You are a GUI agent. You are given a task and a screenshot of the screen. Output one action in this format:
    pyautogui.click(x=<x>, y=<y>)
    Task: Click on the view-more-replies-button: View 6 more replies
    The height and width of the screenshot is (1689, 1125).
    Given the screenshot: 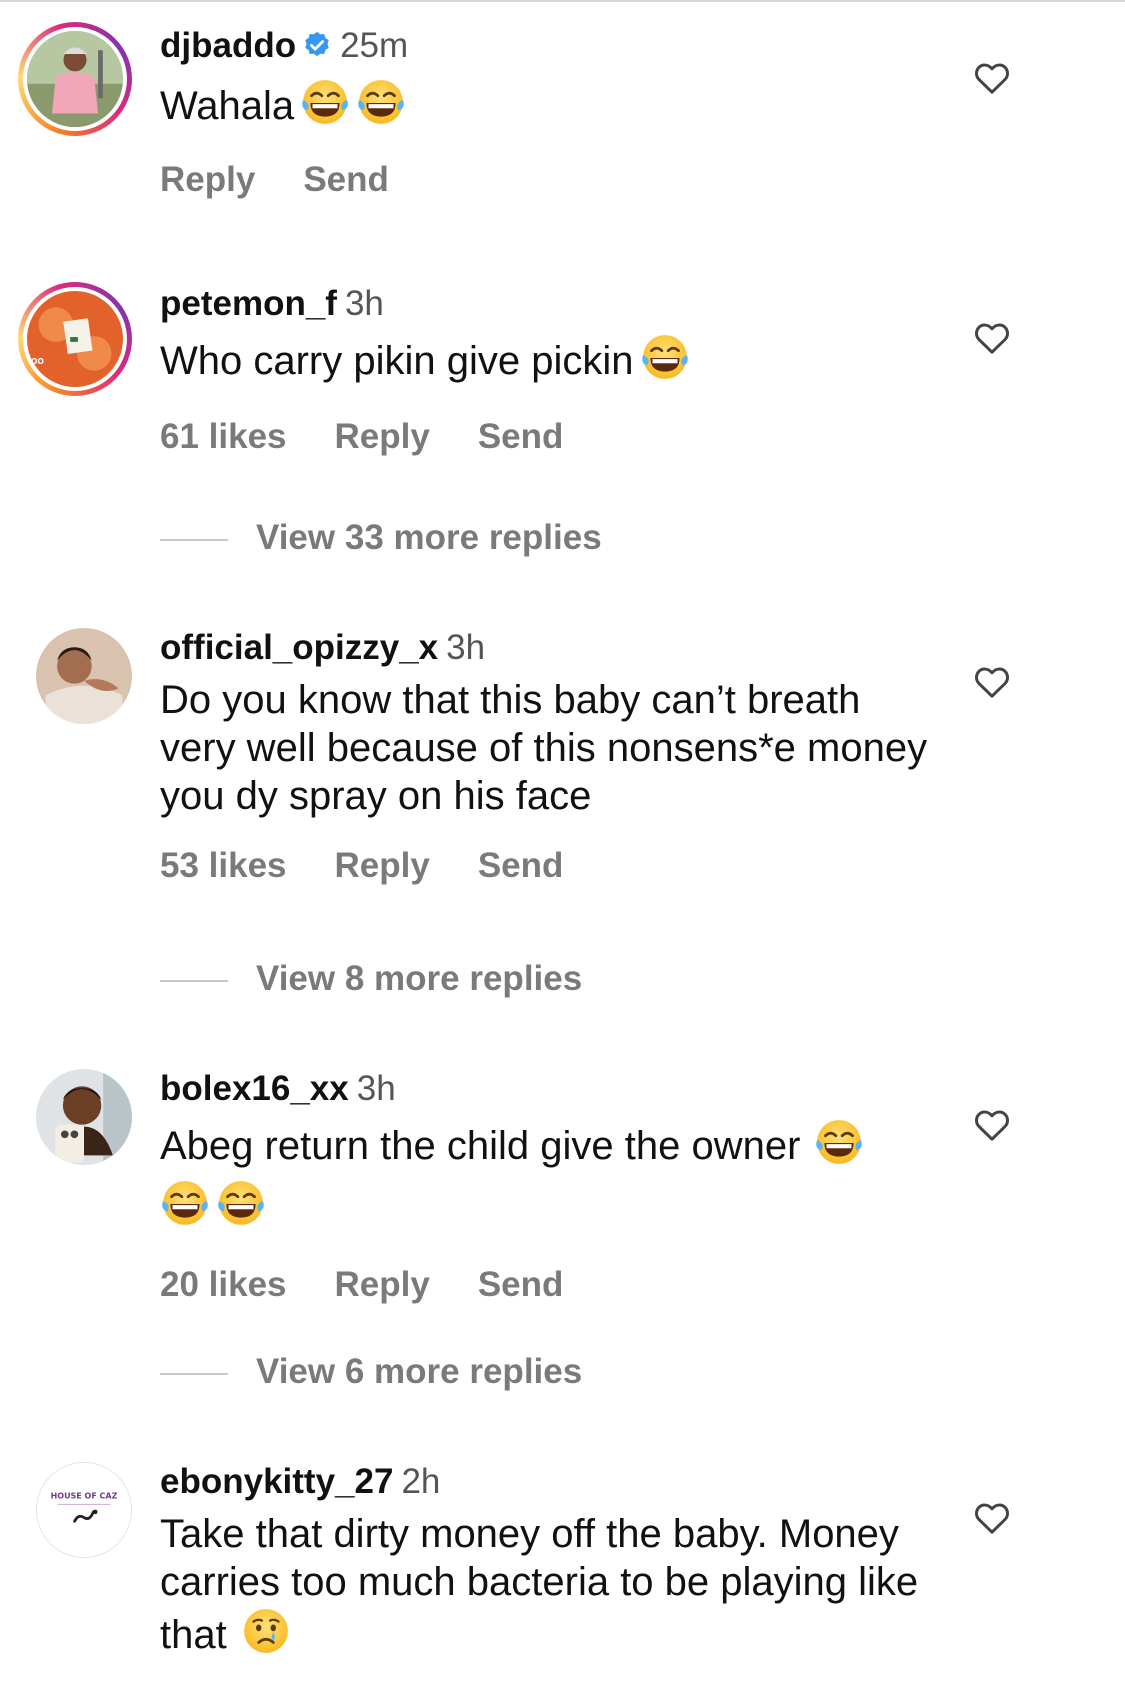 What is the action you would take?
    pyautogui.click(x=371, y=1372)
    